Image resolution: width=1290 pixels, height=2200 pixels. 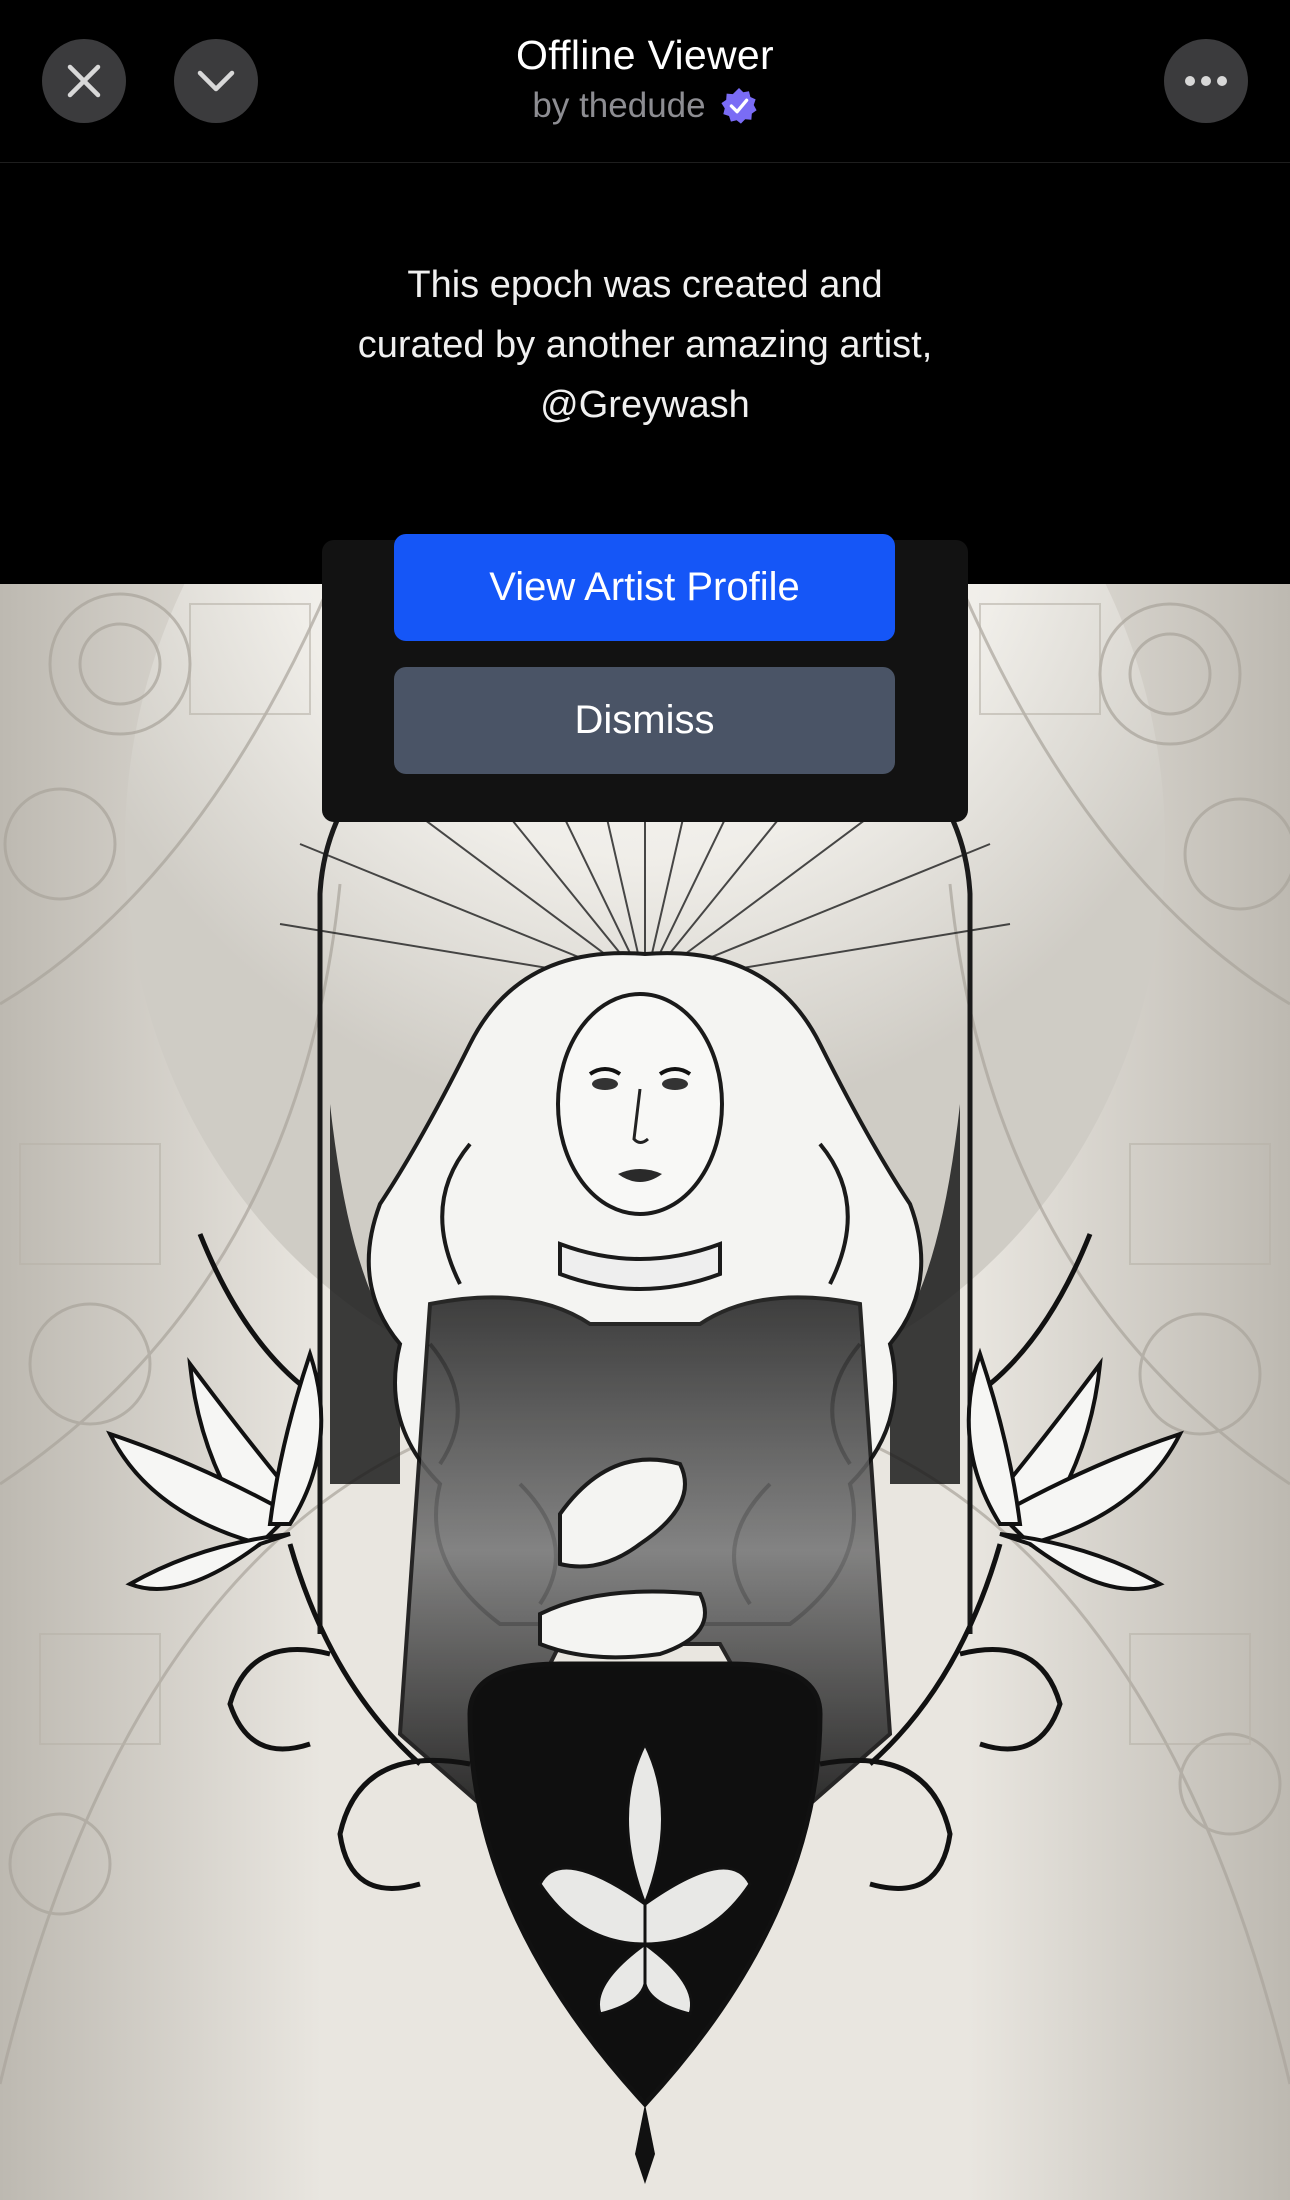 I want to click on page-title: Offline Viewer, so click(x=645, y=55).